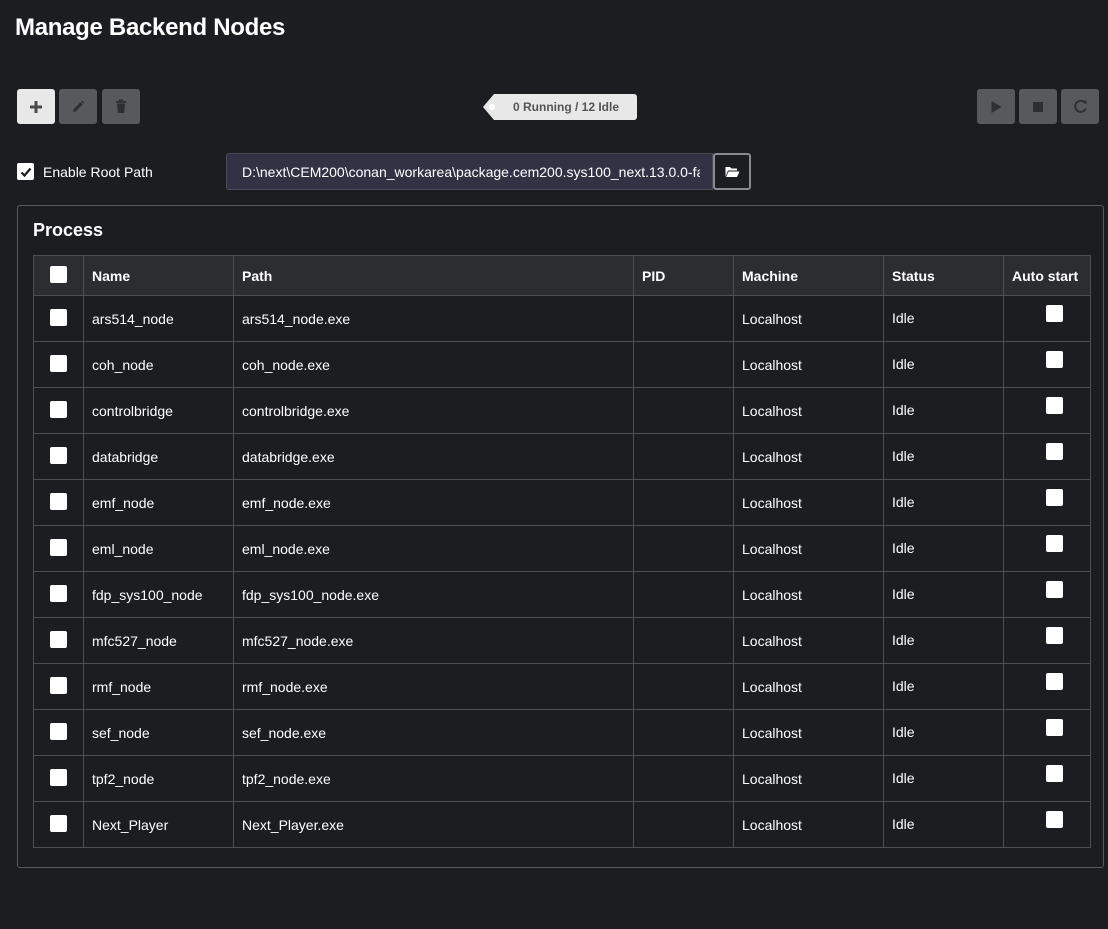 The width and height of the screenshot is (1108, 929). I want to click on pencil-icon, so click(79, 106).